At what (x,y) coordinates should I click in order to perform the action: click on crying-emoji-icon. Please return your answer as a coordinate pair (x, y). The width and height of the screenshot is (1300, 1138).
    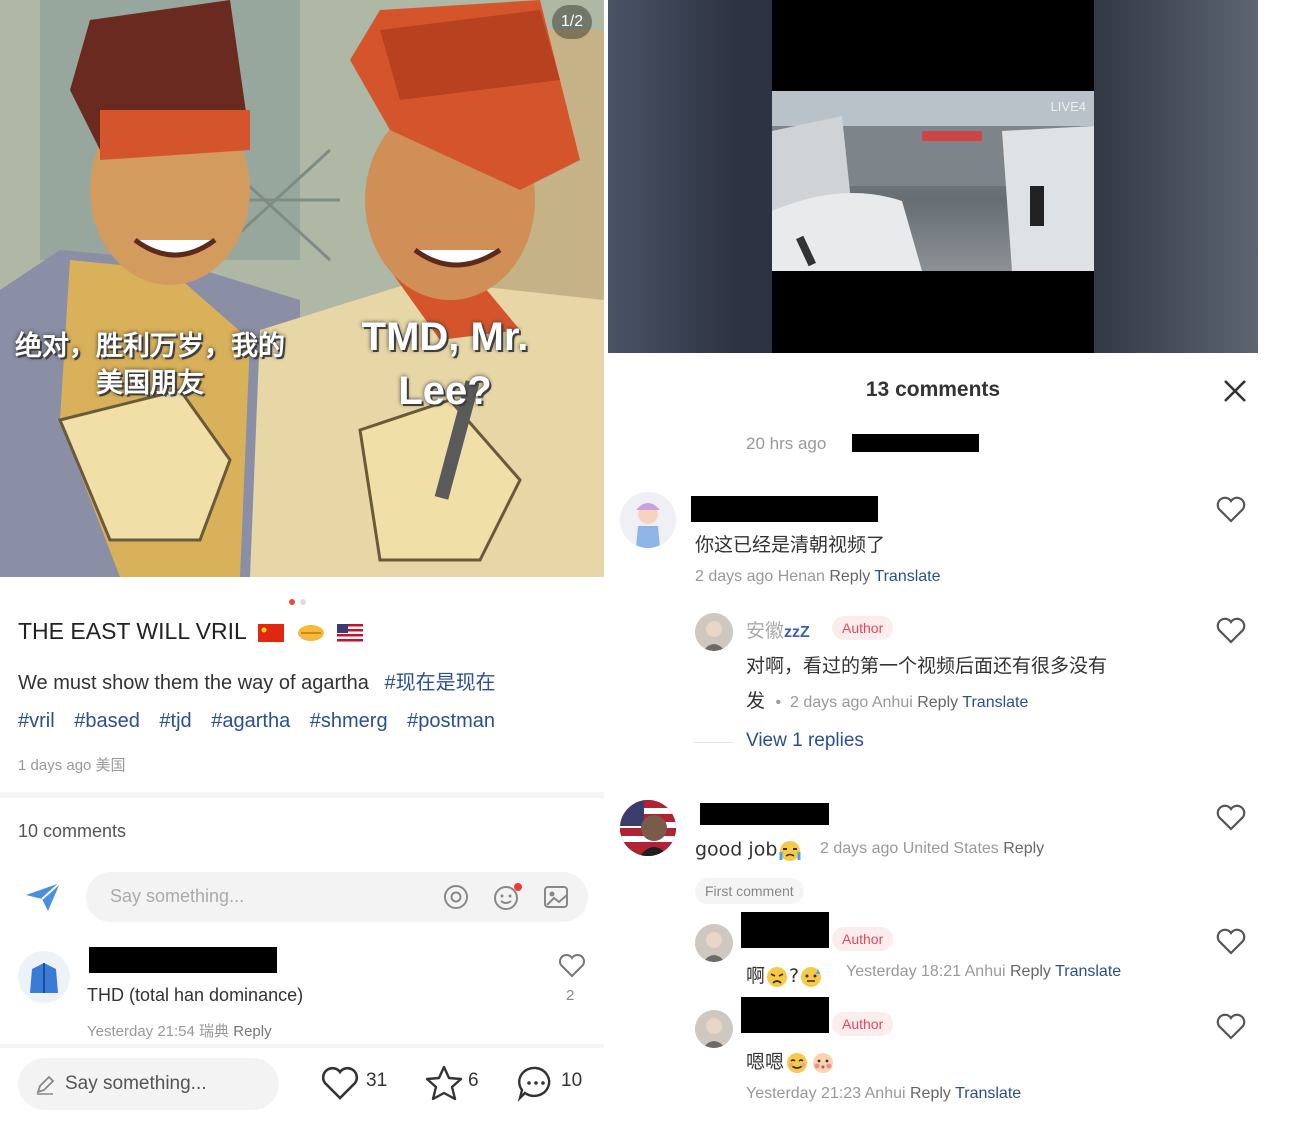
    Looking at the image, I should click on (790, 851).